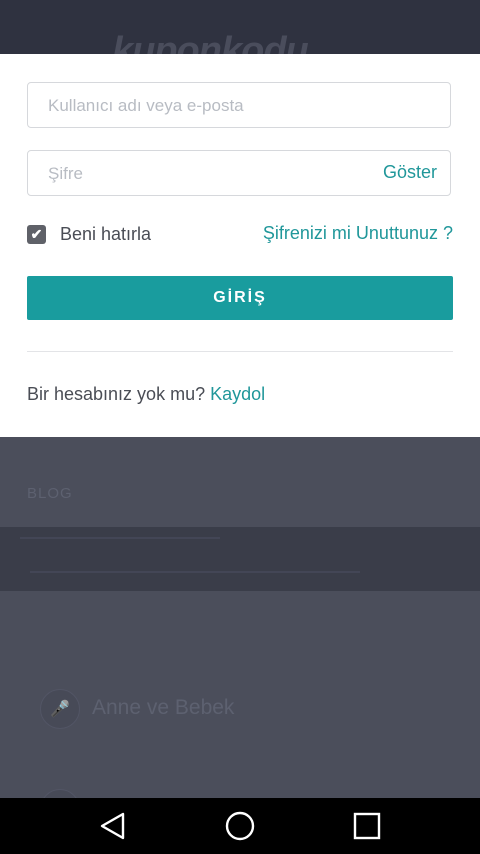  Describe the element at coordinates (106, 233) in the screenshot. I see `remember-me-label: Beni hatırla` at that location.